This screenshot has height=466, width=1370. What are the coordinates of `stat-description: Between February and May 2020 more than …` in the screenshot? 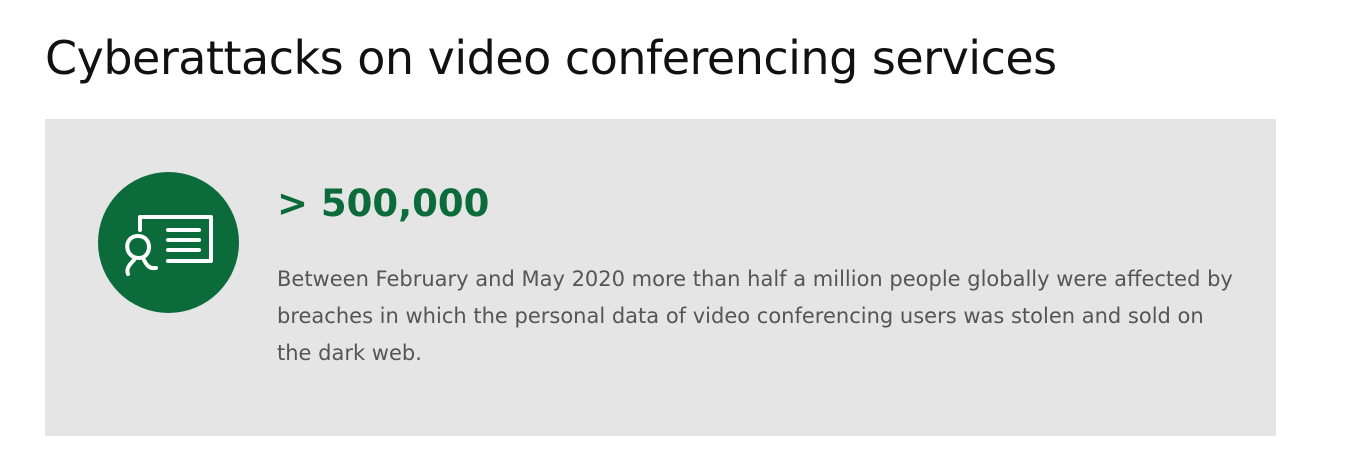 It's located at (755, 316).